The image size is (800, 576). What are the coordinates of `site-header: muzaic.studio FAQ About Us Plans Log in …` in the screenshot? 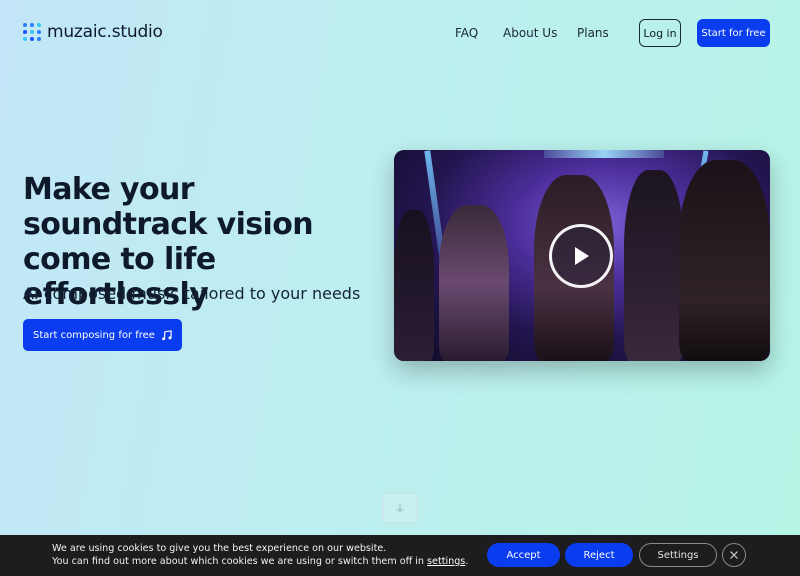 It's located at (400, 33).